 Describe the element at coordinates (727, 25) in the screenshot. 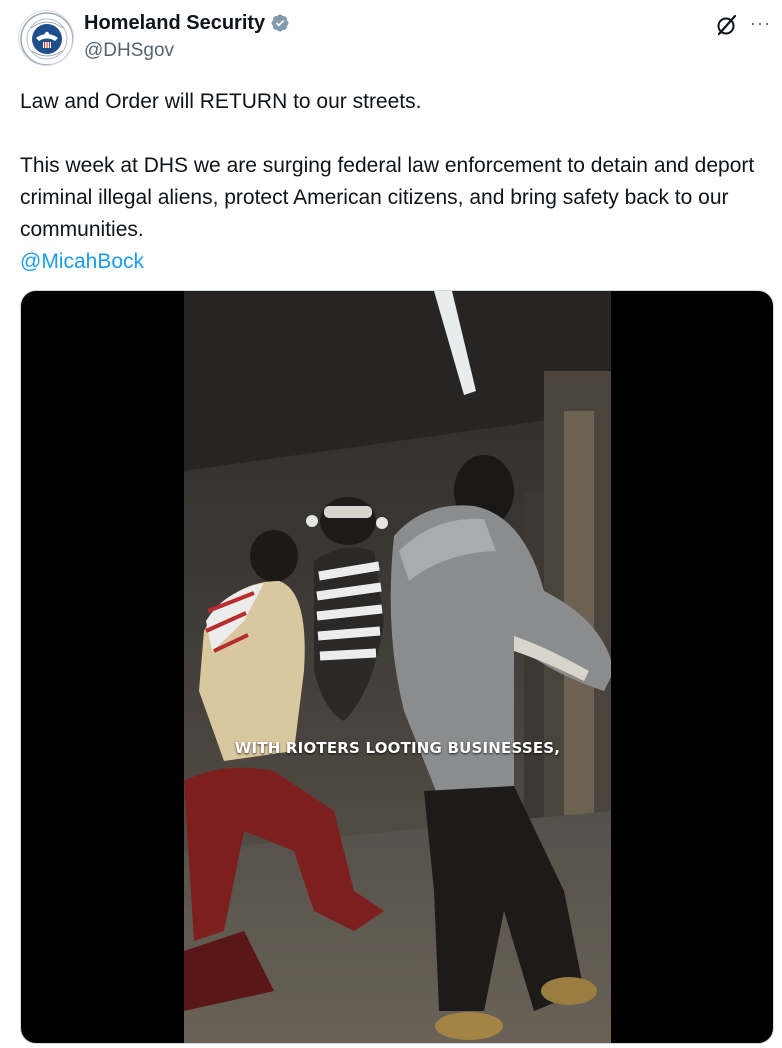

I see `grok-icon` at that location.